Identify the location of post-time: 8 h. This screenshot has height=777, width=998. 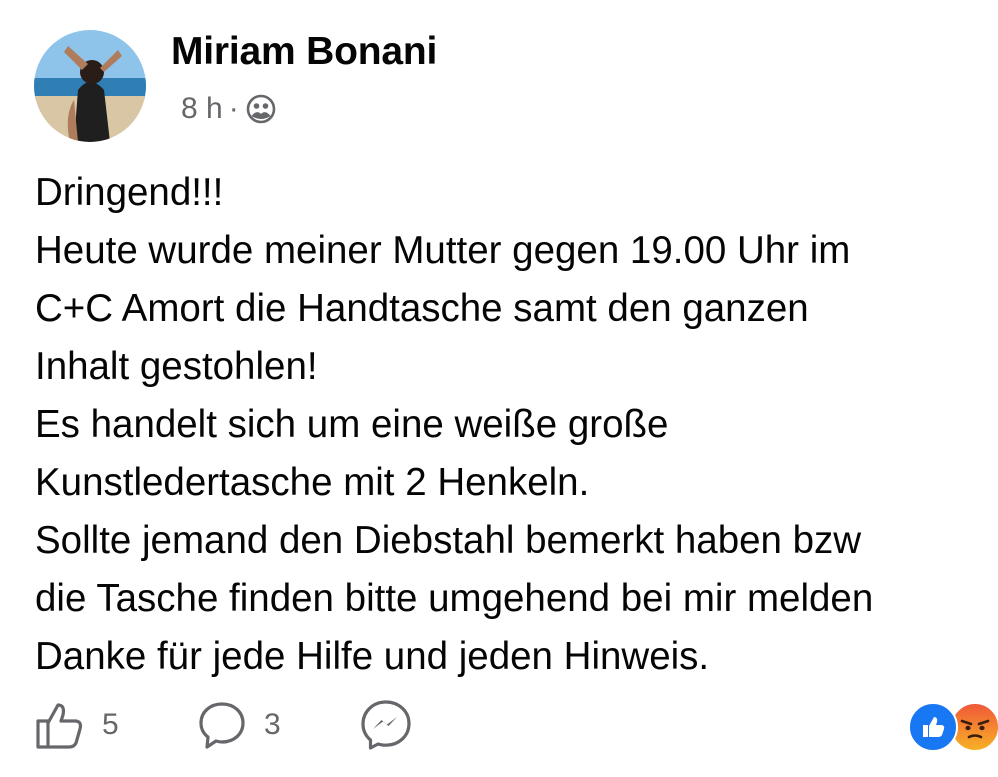
(202, 109).